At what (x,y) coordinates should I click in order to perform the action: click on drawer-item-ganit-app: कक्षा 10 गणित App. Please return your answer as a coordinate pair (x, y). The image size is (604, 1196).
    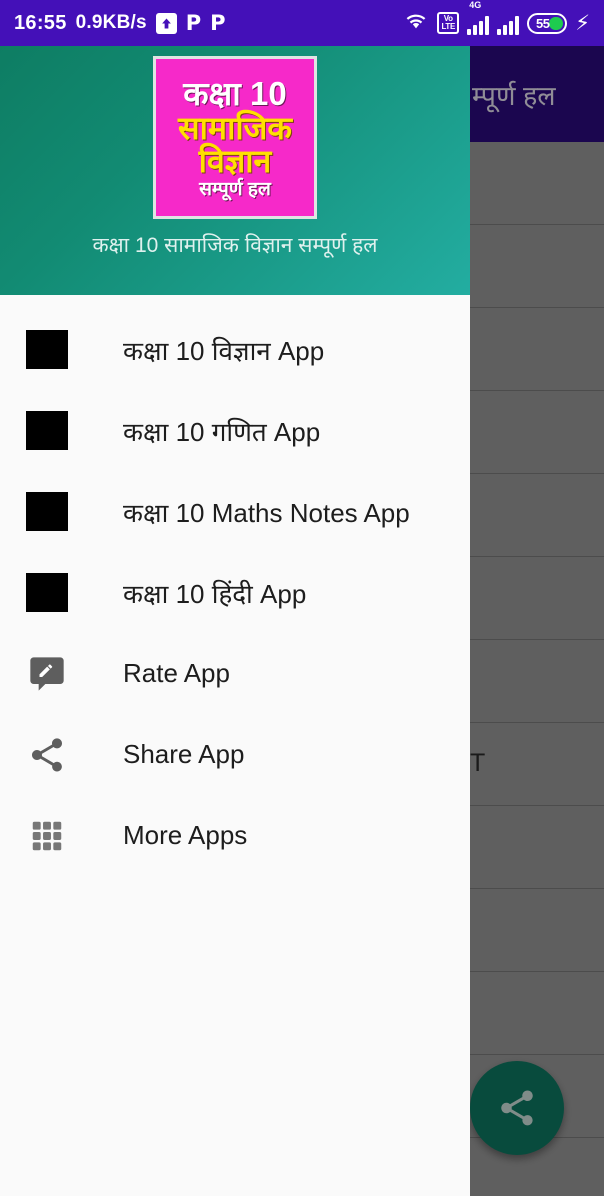
    Looking at the image, I should click on (235, 430).